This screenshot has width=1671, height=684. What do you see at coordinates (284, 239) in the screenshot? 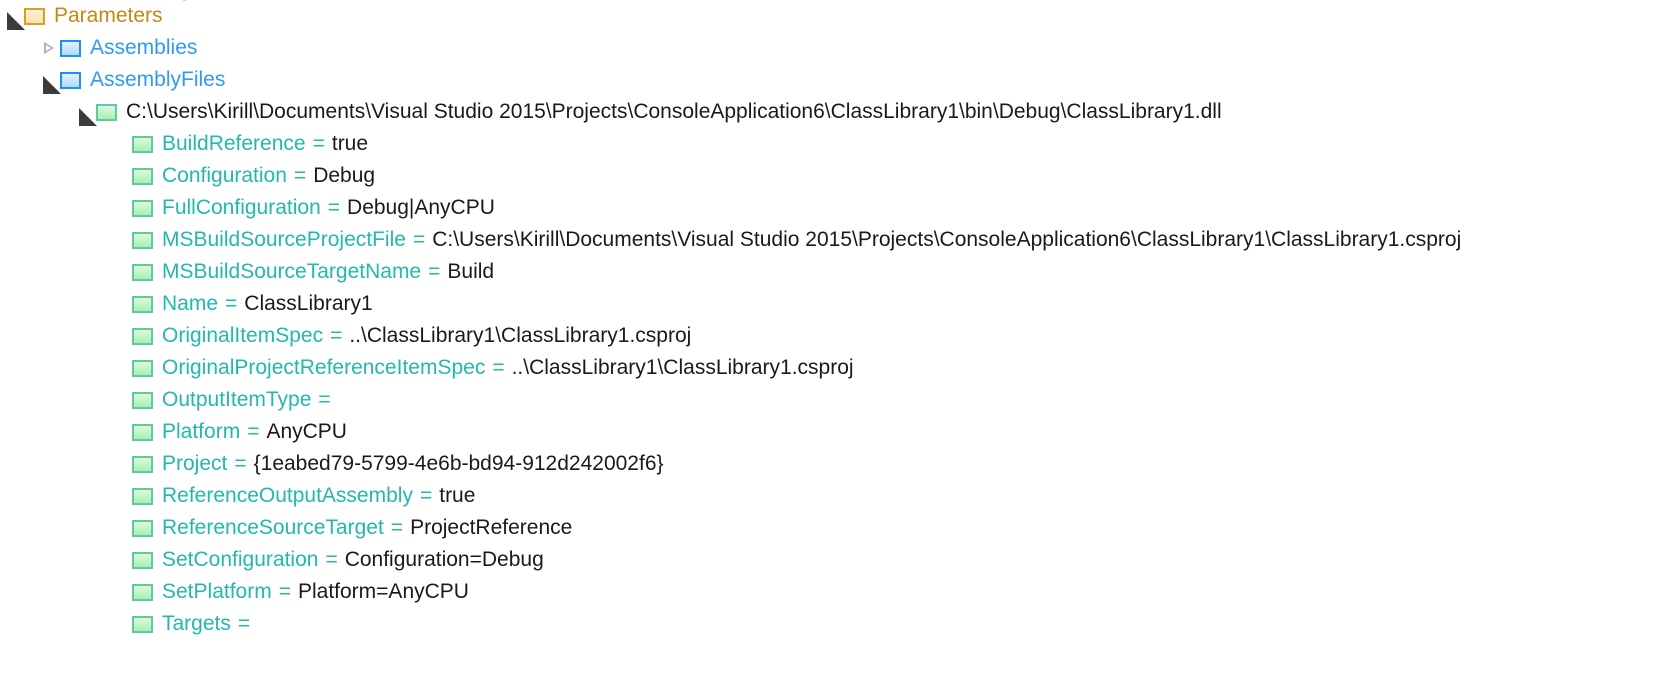
I see `tree-row-label: MSBuildSourceProjectFile` at bounding box center [284, 239].